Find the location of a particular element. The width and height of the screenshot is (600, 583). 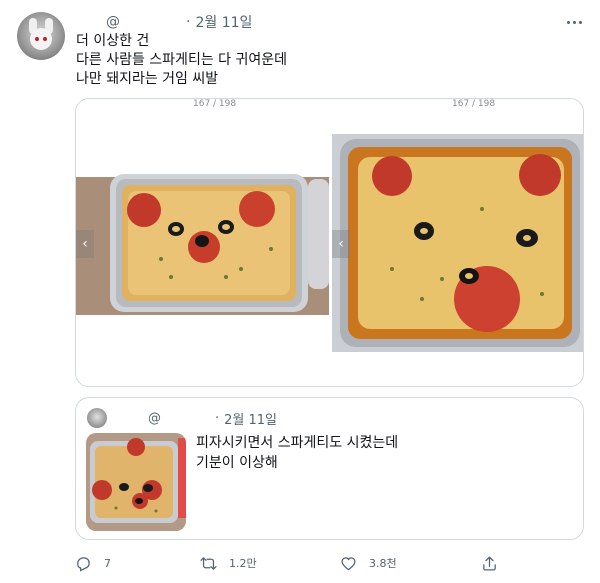

pizza-photo-left is located at coordinates (202, 244).